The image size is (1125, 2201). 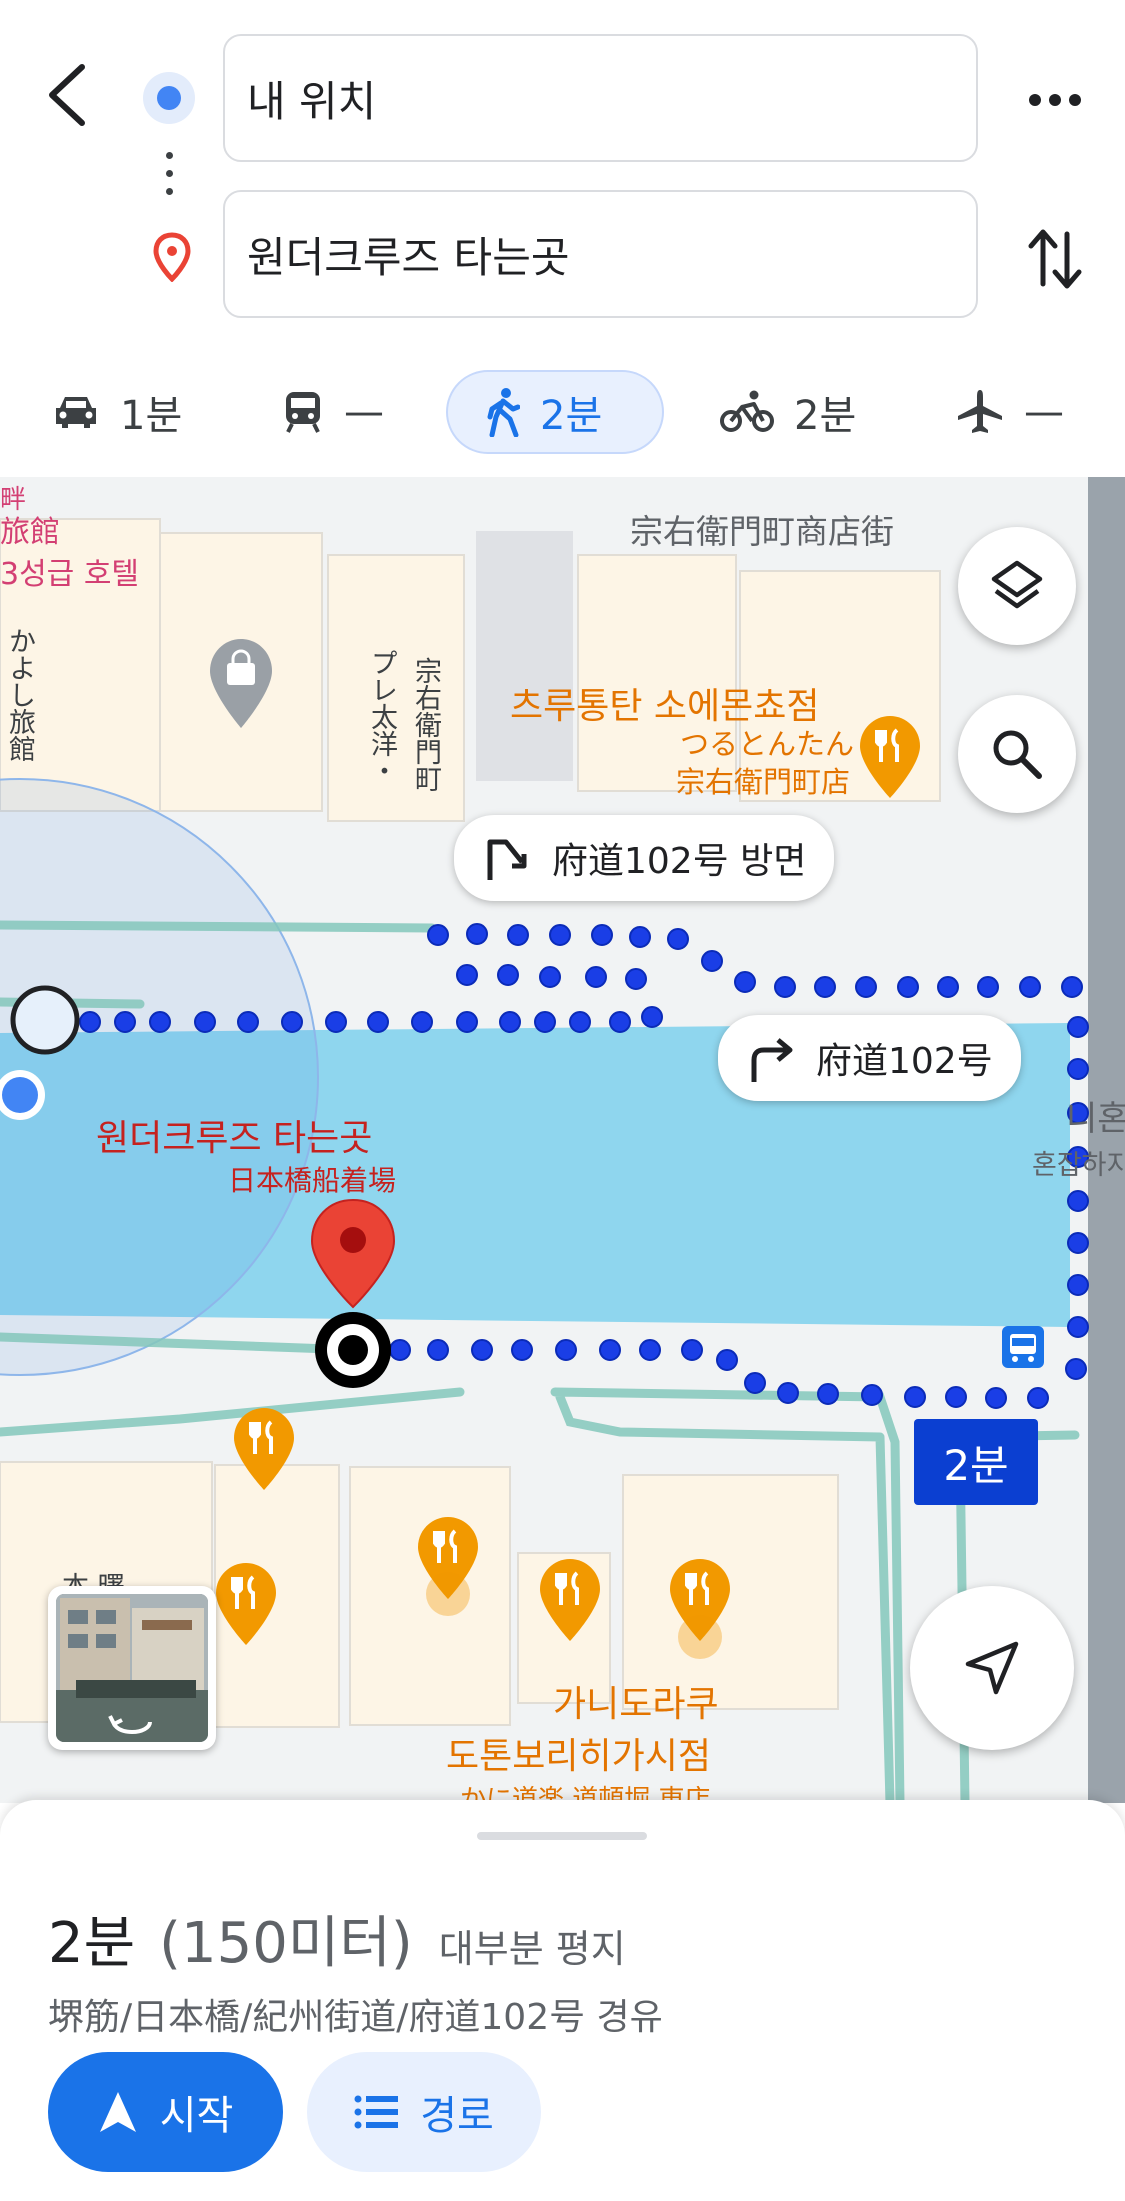 I want to click on tab-transit-label: —, so click(x=364, y=412).